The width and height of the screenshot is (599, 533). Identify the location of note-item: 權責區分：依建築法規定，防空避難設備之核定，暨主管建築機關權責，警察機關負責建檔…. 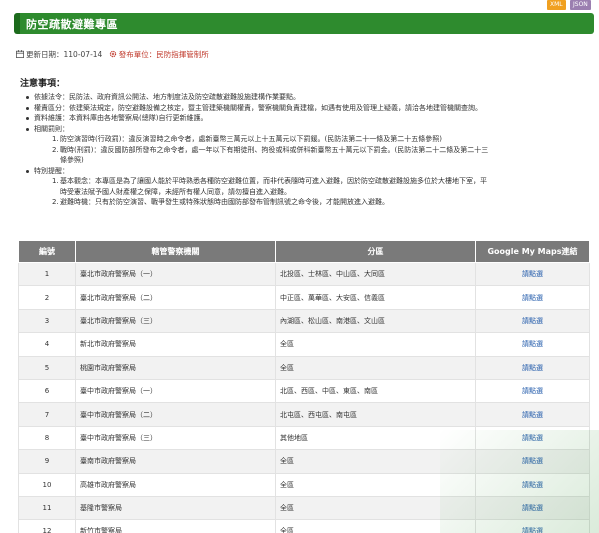
(304, 108).